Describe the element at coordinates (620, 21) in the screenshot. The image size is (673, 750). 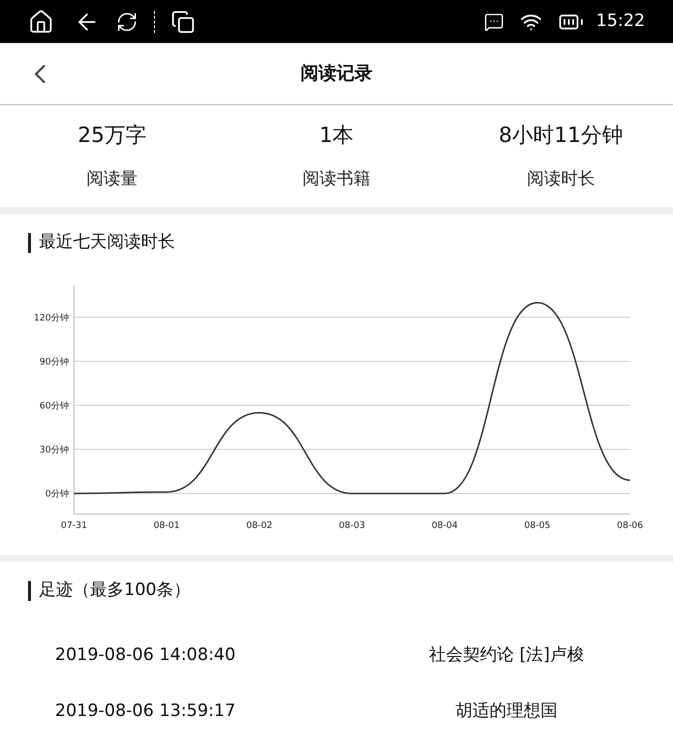
I see `clock-time: 15:22` at that location.